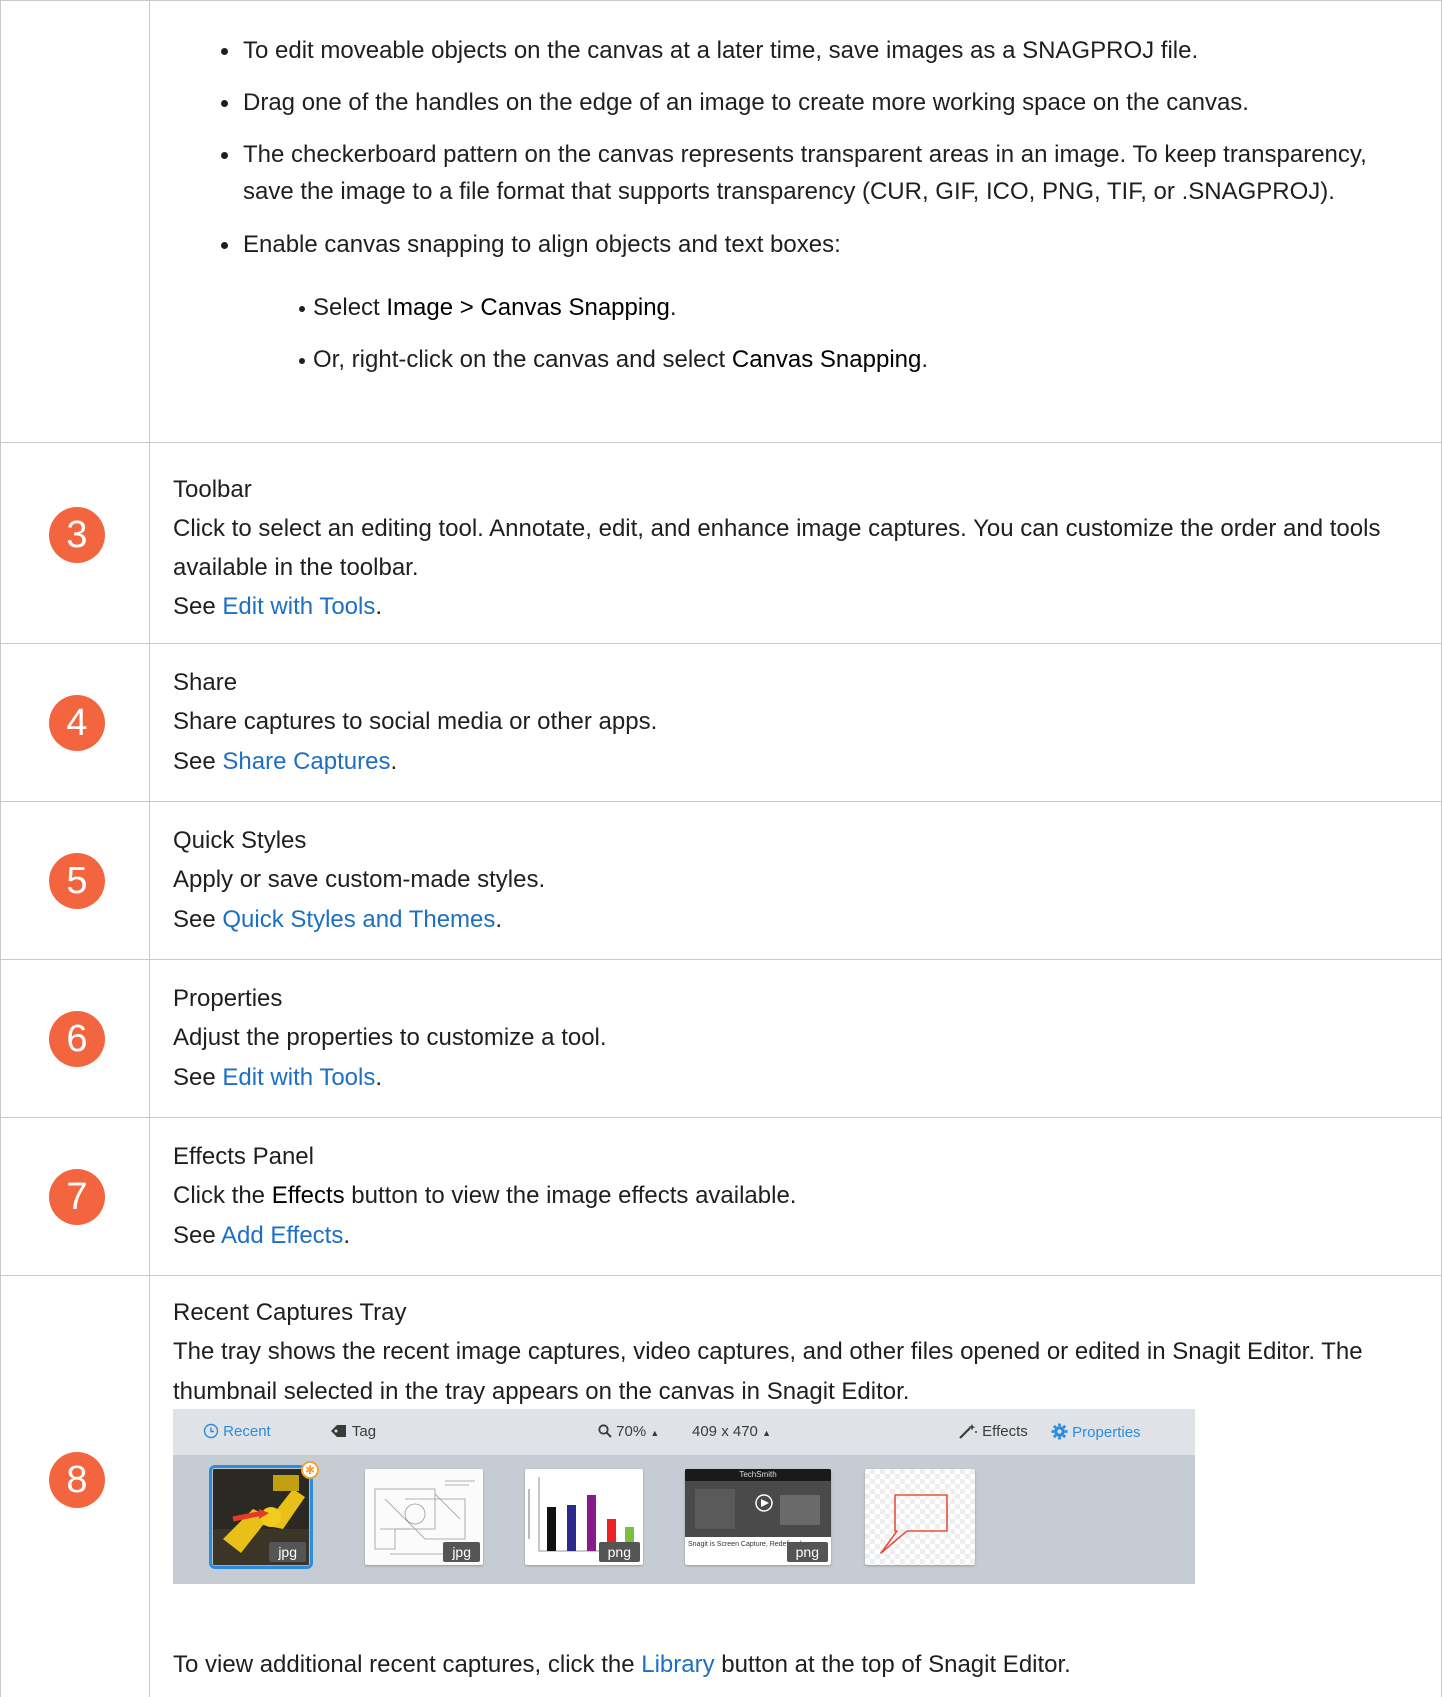  I want to click on add-effects-link: Add Effects, so click(282, 1235).